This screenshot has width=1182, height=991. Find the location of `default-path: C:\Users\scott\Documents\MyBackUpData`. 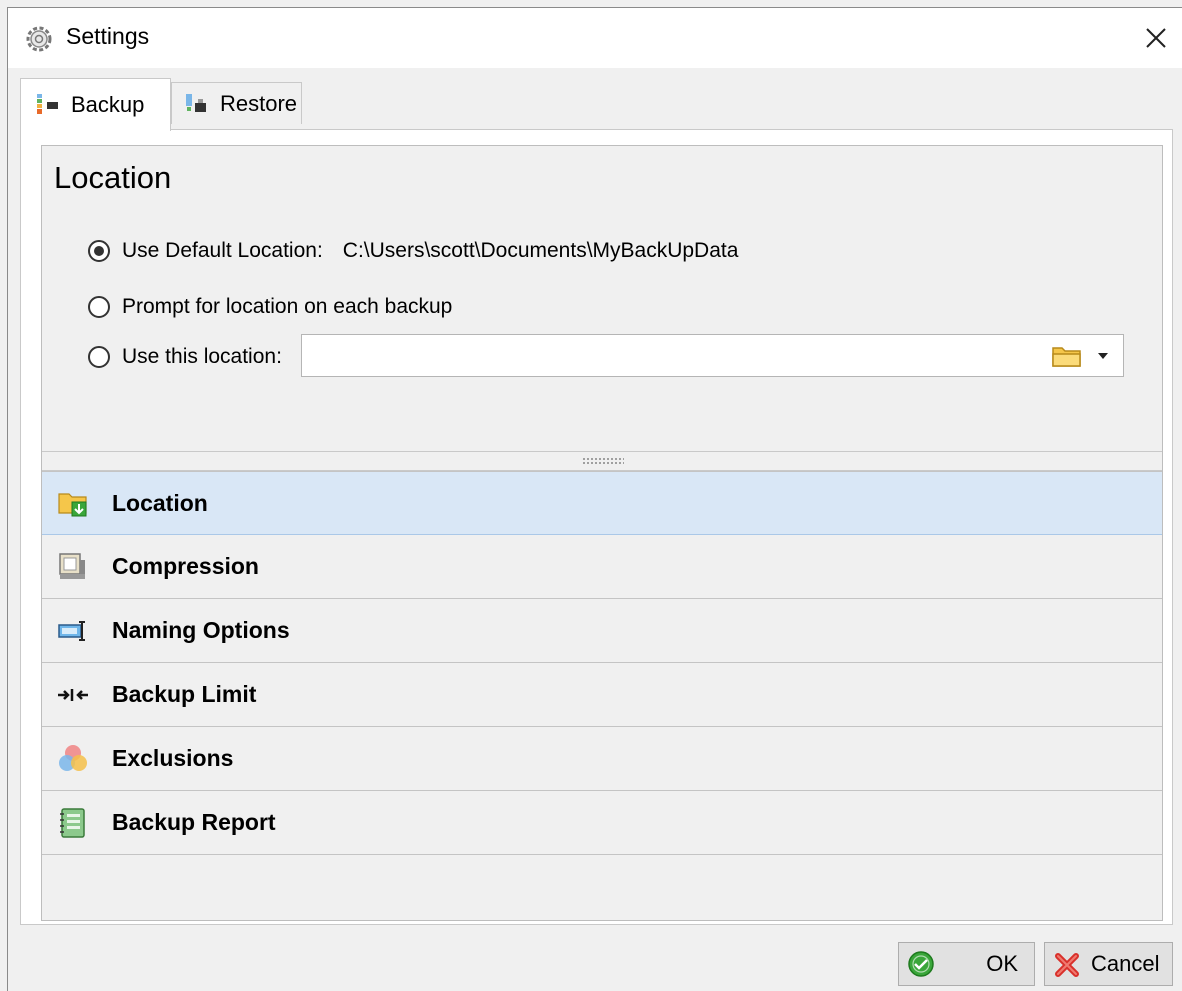

default-path: C:\Users\scott\Documents\MyBackUpData is located at coordinates (540, 250).